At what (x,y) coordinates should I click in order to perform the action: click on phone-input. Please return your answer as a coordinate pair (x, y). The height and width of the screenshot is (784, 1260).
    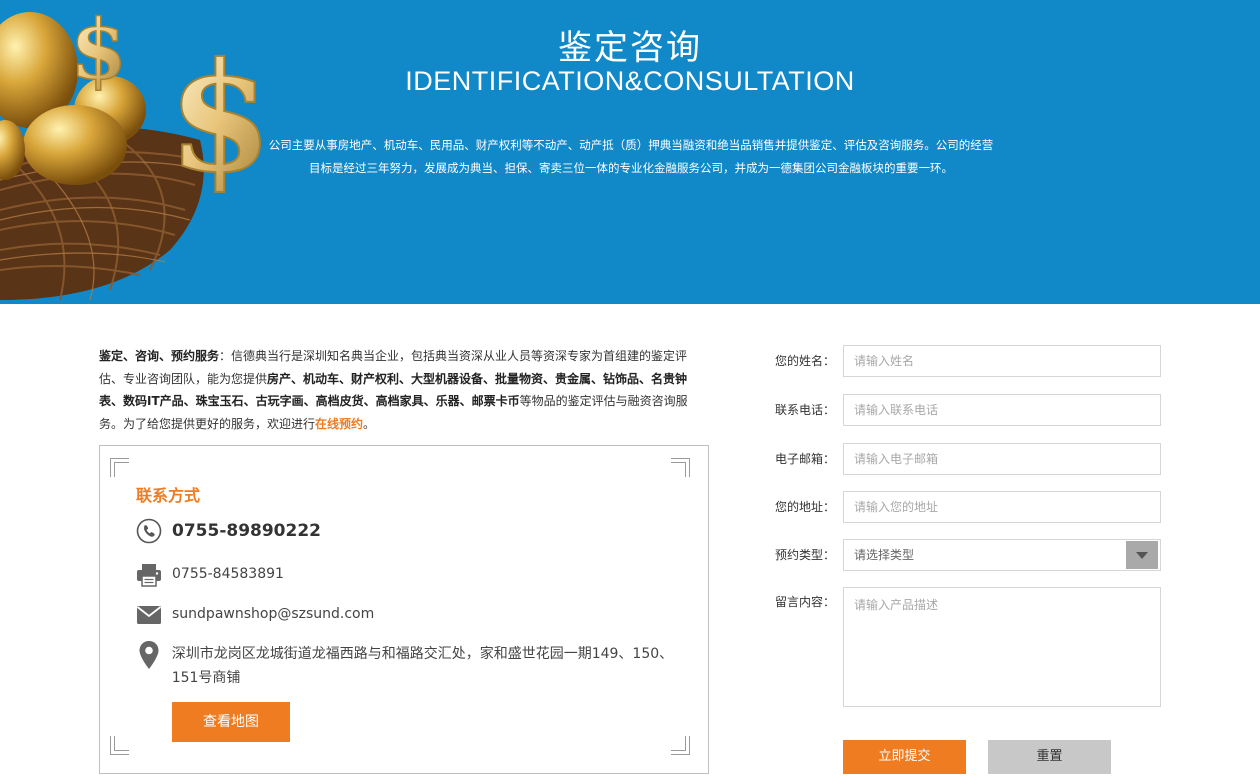
    Looking at the image, I should click on (1002, 410).